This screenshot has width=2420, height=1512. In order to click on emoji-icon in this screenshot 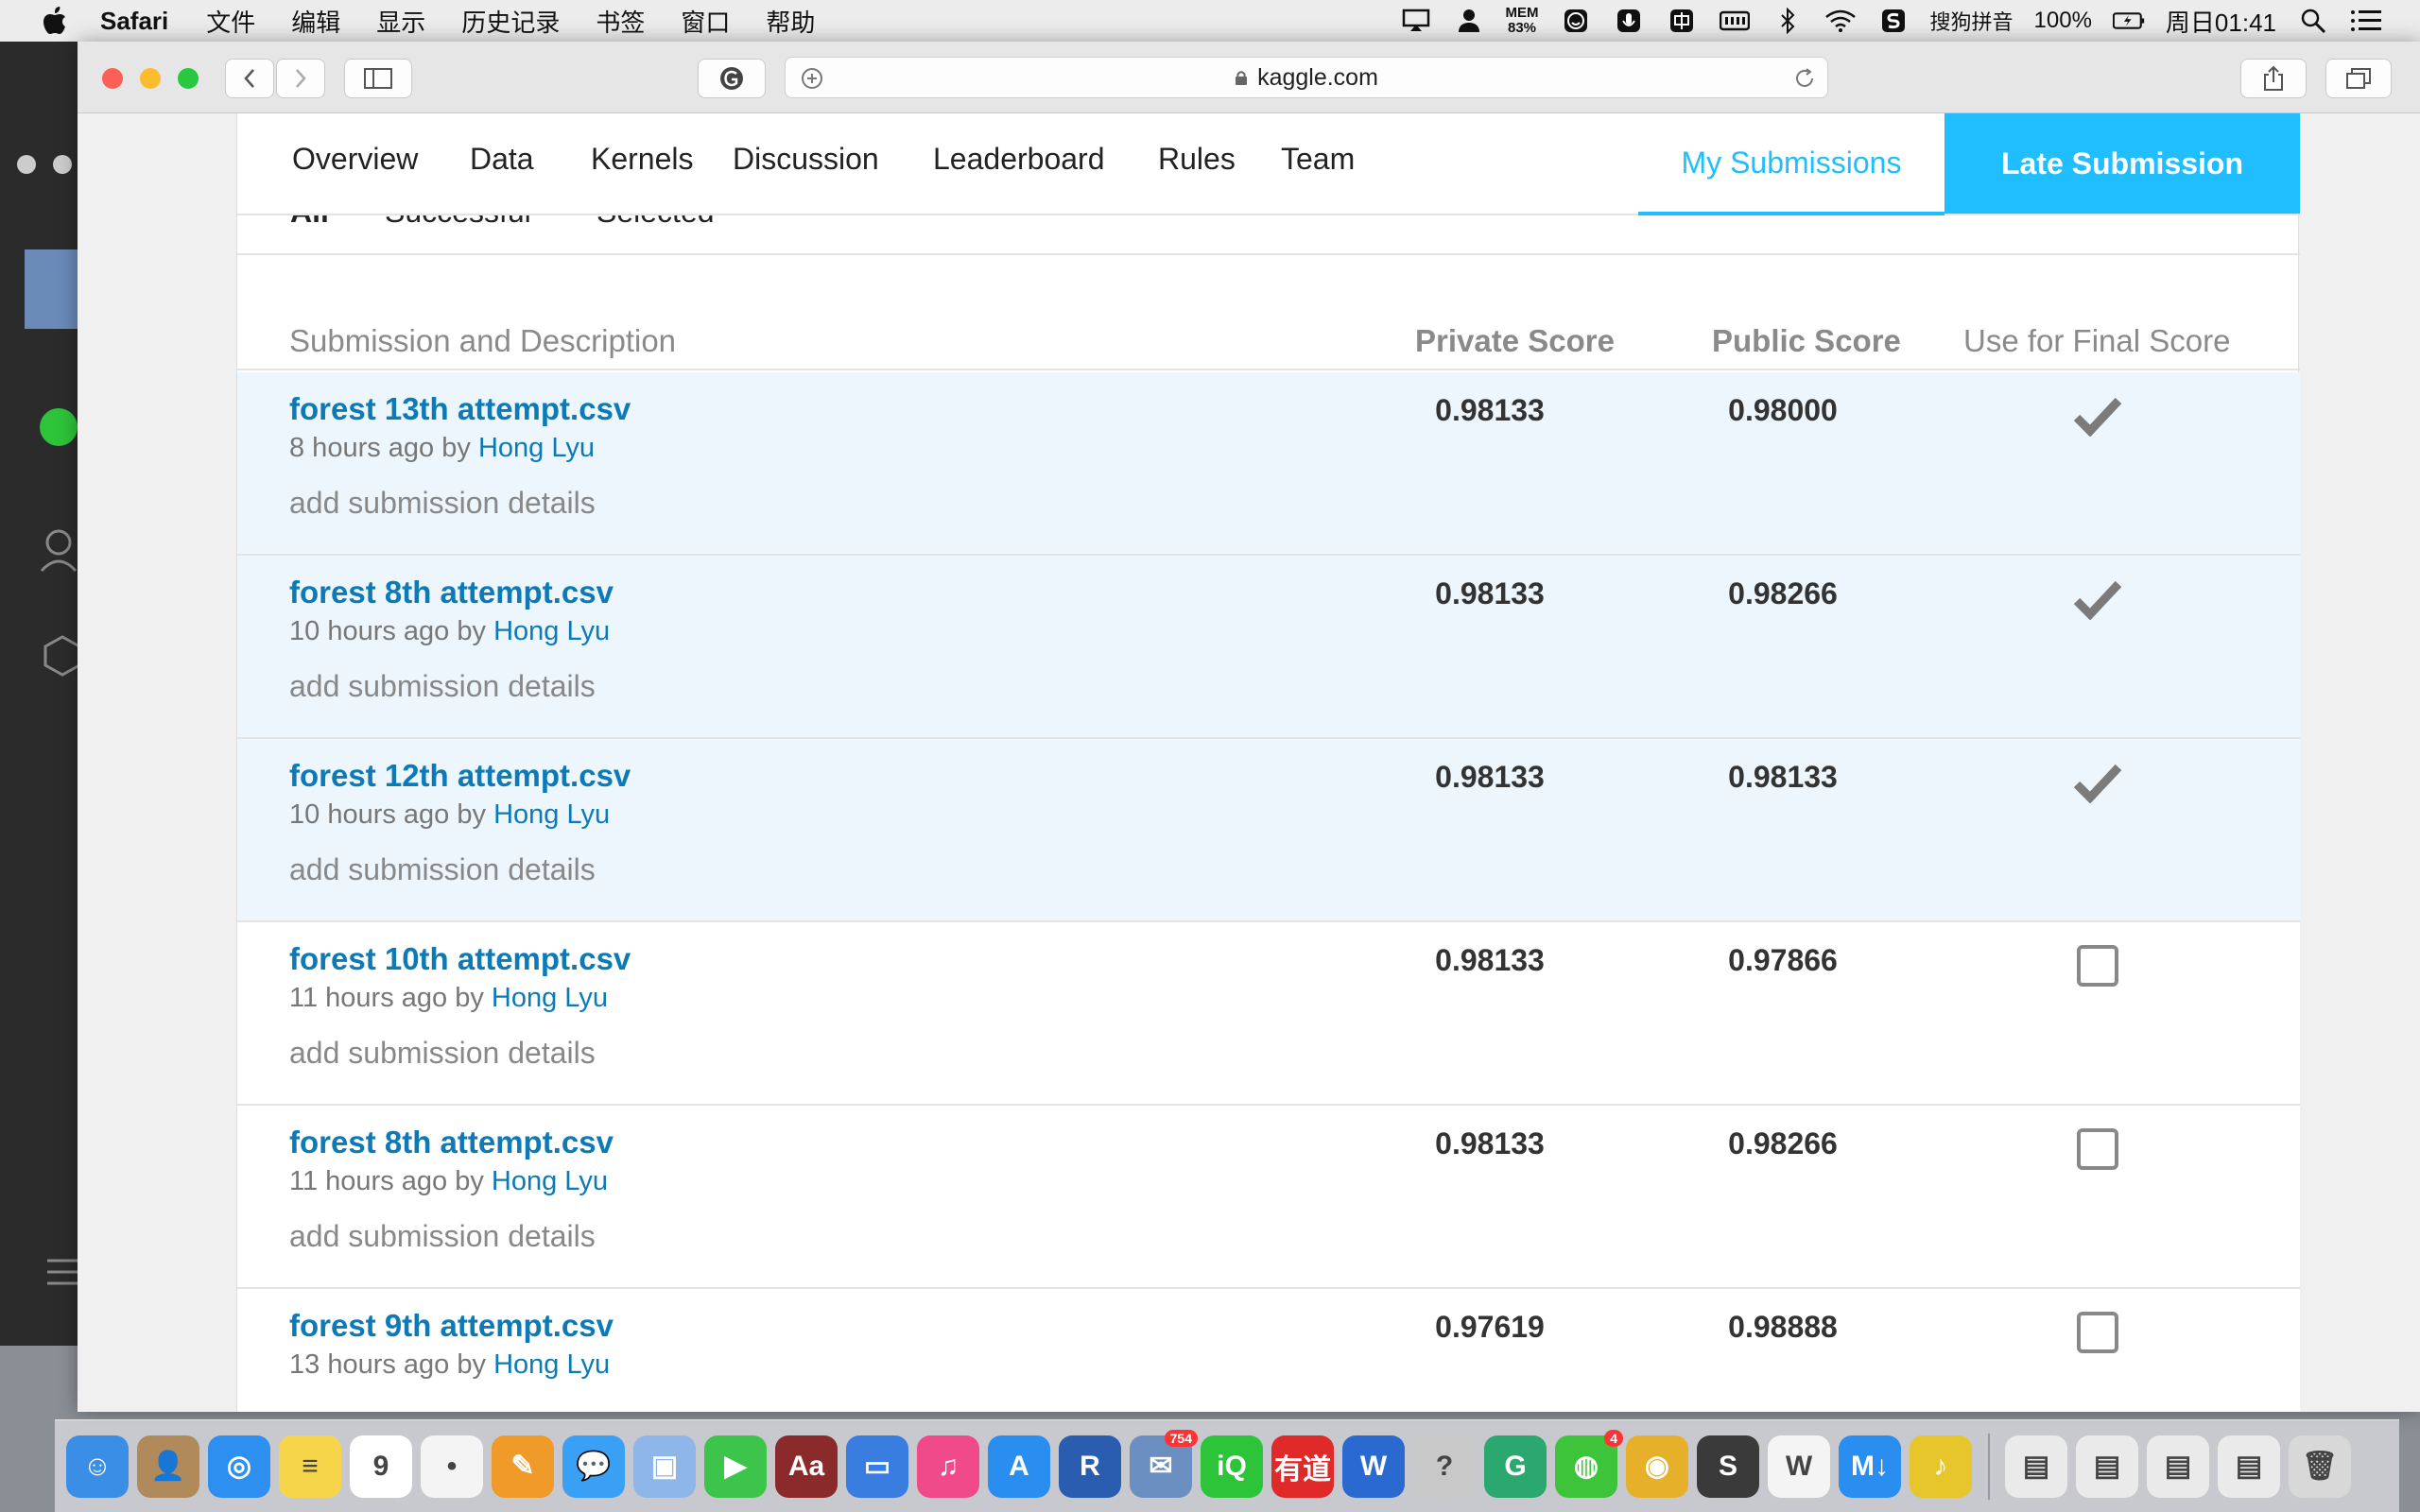, I will do `click(1576, 21)`.